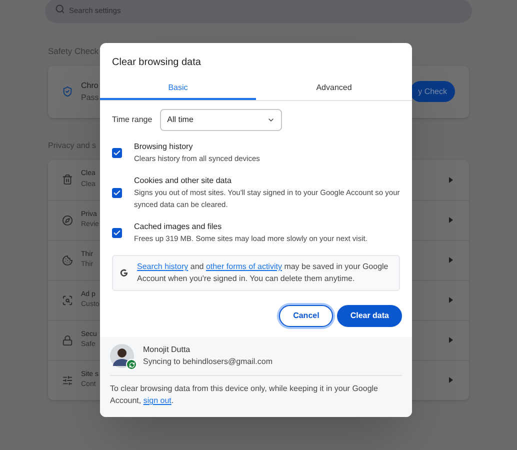 The width and height of the screenshot is (517, 450). Describe the element at coordinates (122, 356) in the screenshot. I see `avatar-icon` at that location.